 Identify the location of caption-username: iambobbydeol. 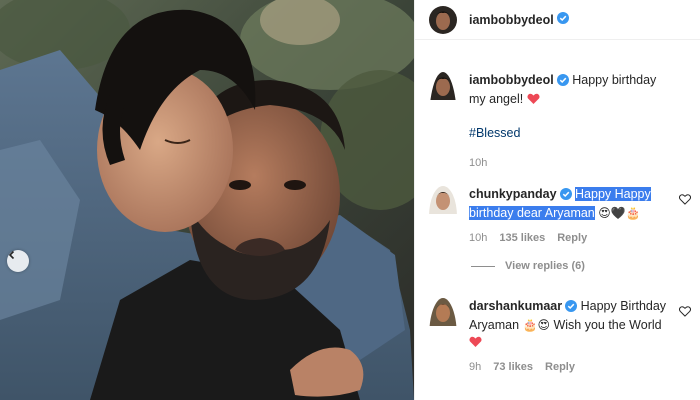
(511, 80).